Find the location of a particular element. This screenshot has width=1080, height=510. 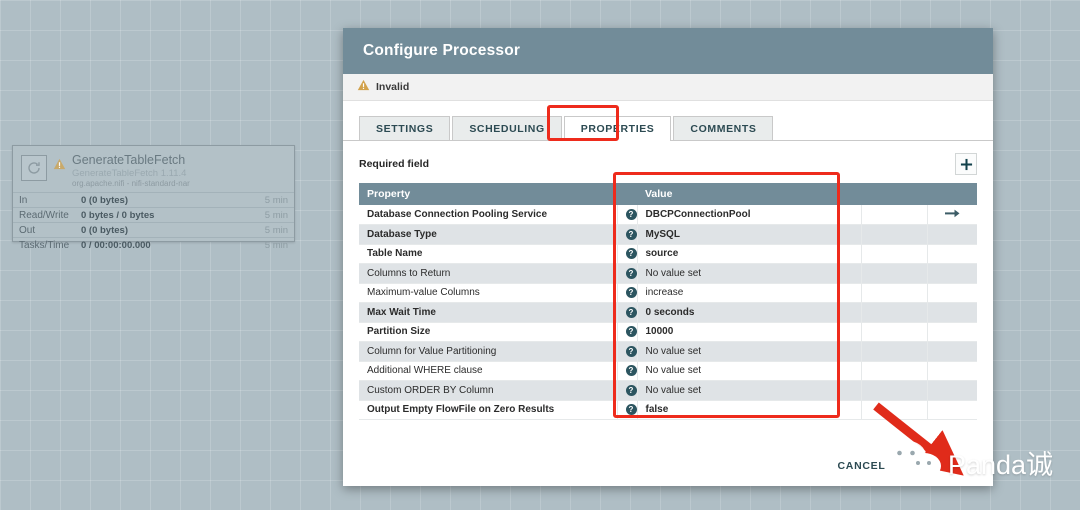

property-value-cell: false is located at coordinates (749, 410).